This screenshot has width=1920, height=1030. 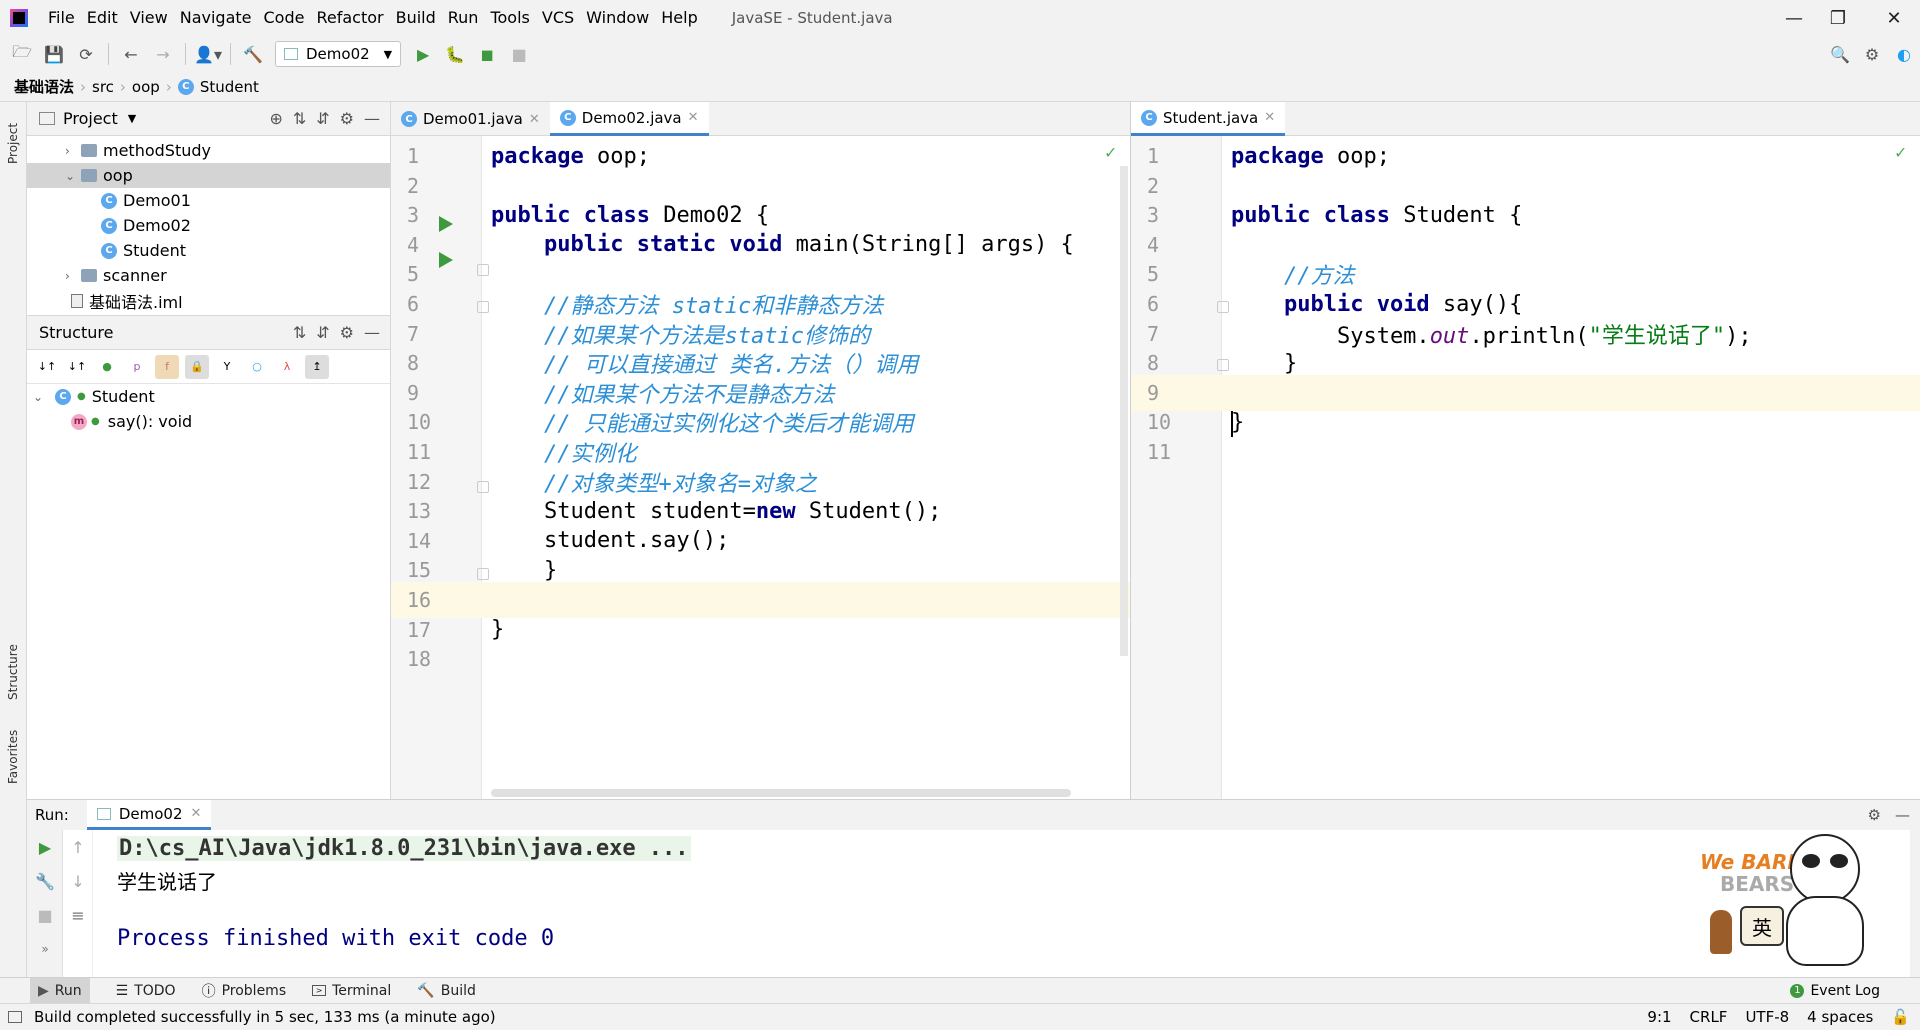 I want to click on bottom-tab-terminal: > Terminal, so click(x=351, y=991).